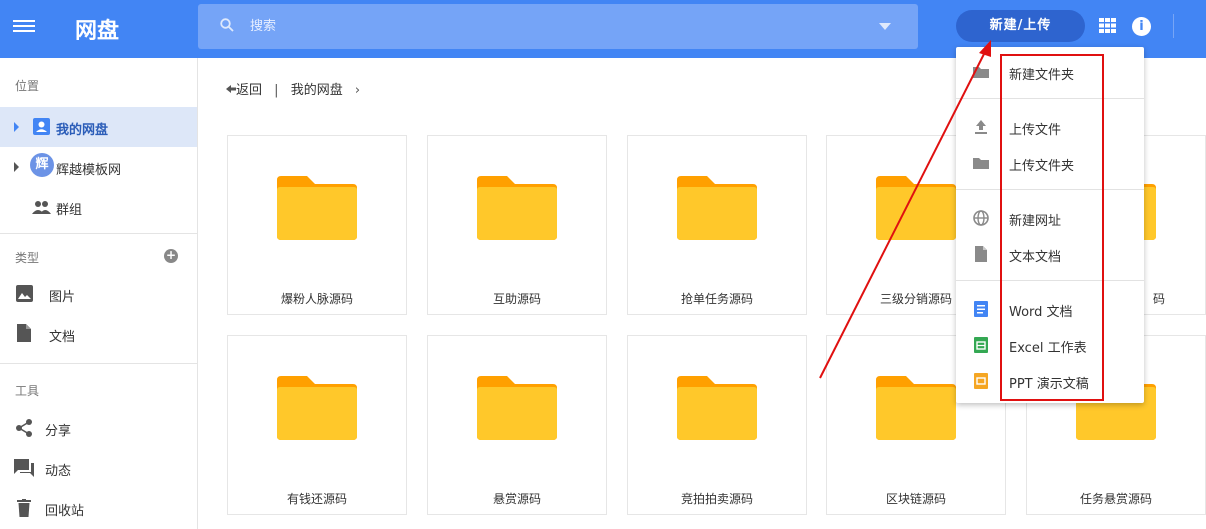 The image size is (1206, 529). I want to click on group-icon, so click(41, 207).